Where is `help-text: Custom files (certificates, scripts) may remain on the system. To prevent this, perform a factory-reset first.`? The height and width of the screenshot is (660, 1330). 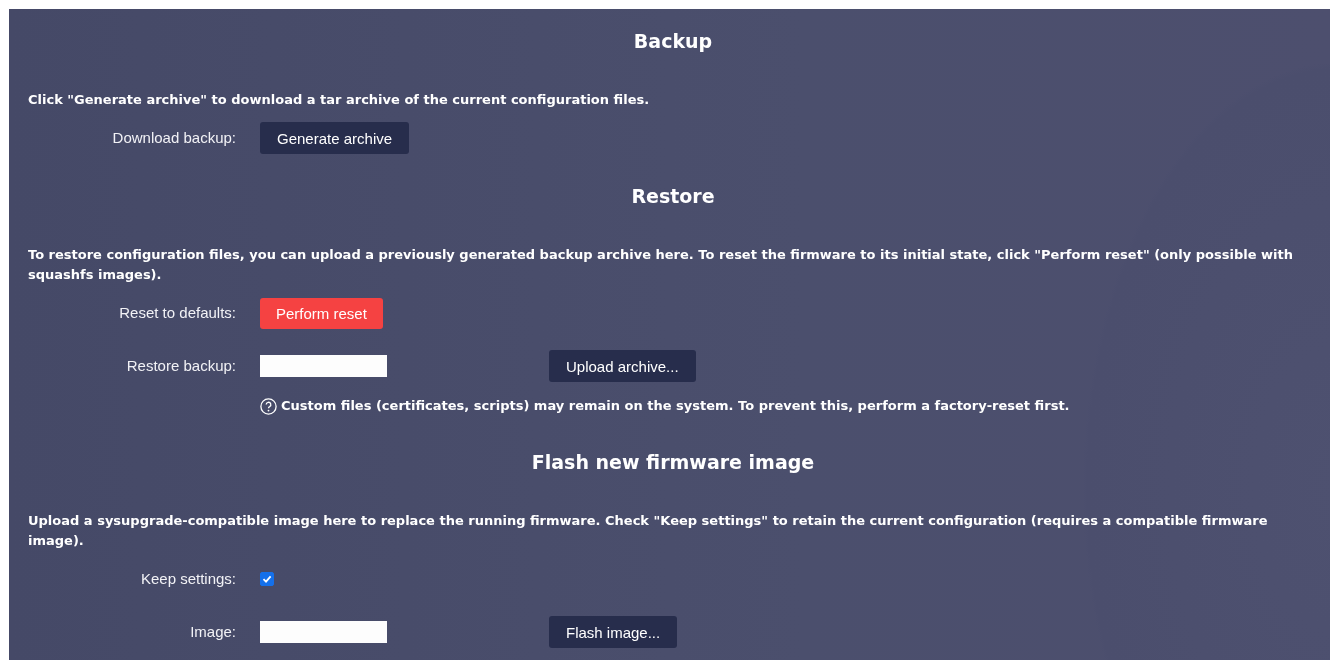 help-text: Custom files (certificates, scripts) may remain on the system. To prevent this, perform a factory-reset first. is located at coordinates (675, 406).